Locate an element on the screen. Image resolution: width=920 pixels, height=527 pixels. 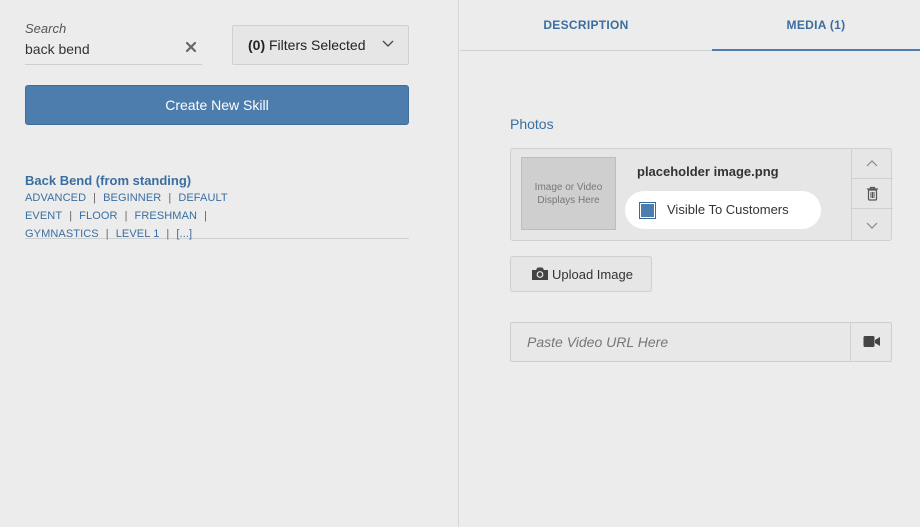
tag: FRESHMAN is located at coordinates (166, 216).